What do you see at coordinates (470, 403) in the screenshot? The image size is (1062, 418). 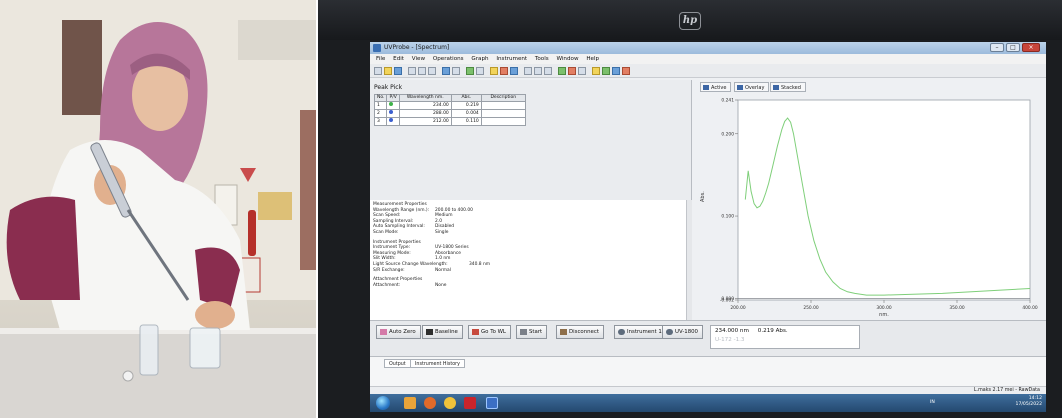 I see `pdf-reader-icon` at bounding box center [470, 403].